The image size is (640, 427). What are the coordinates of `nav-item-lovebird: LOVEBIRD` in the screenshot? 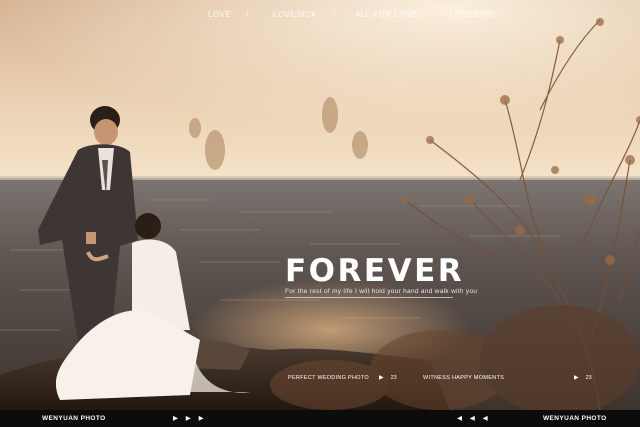 It's located at (472, 14).